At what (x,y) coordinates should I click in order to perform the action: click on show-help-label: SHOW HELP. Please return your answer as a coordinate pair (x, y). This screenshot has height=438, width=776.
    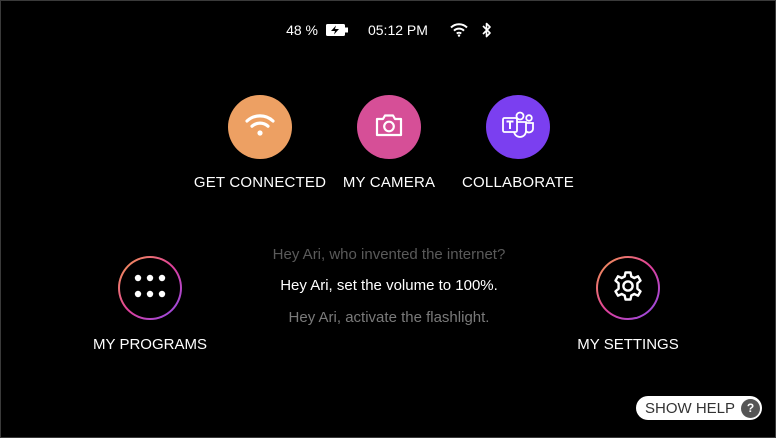
    Looking at the image, I should click on (689, 408).